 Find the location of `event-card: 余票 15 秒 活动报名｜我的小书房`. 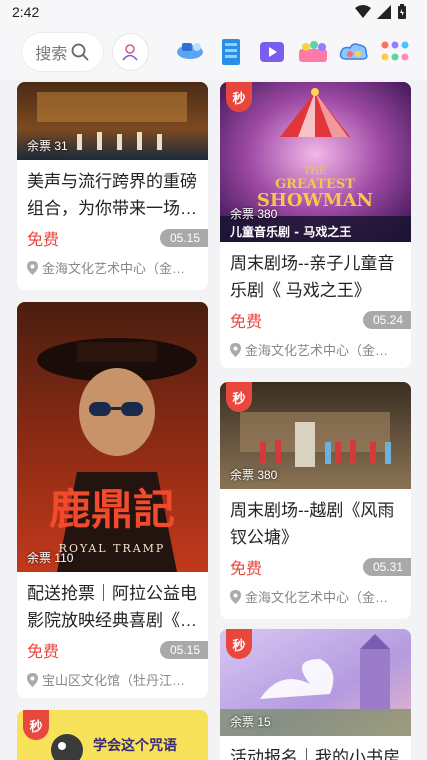

event-card: 余票 15 秒 活动报名｜我的小书房 is located at coordinates (315, 694).